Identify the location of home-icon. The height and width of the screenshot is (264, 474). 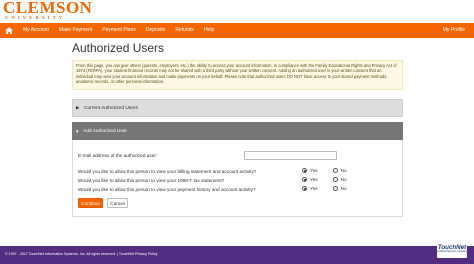
(9, 30).